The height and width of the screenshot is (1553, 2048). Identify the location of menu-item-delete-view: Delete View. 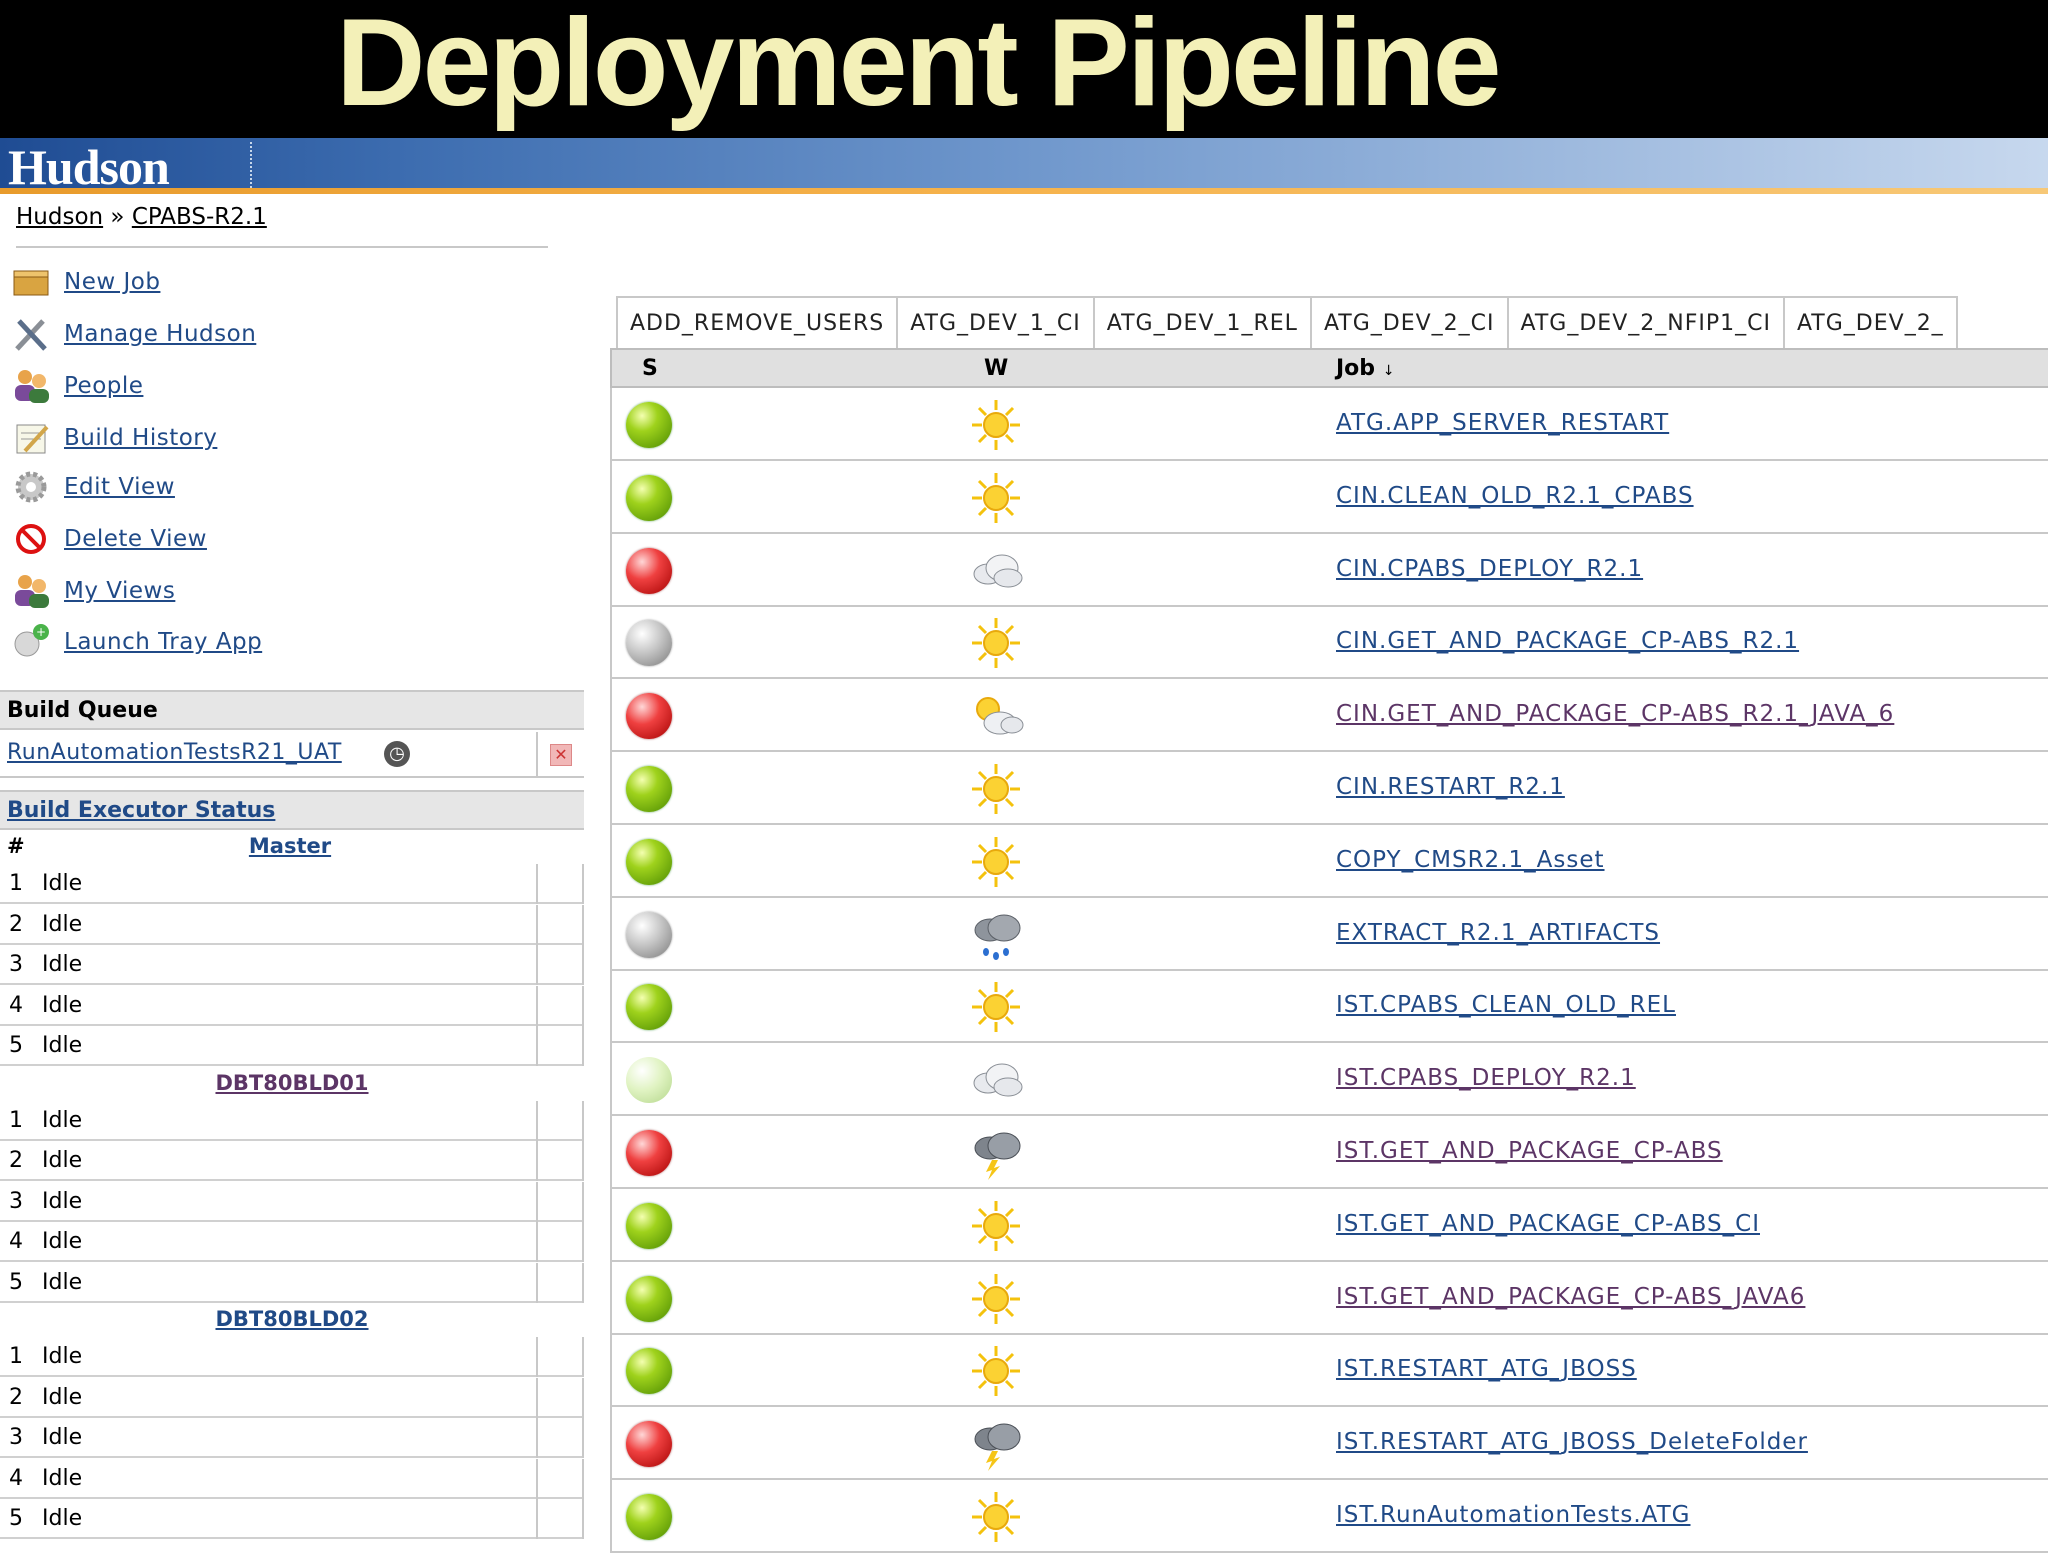
(107, 539).